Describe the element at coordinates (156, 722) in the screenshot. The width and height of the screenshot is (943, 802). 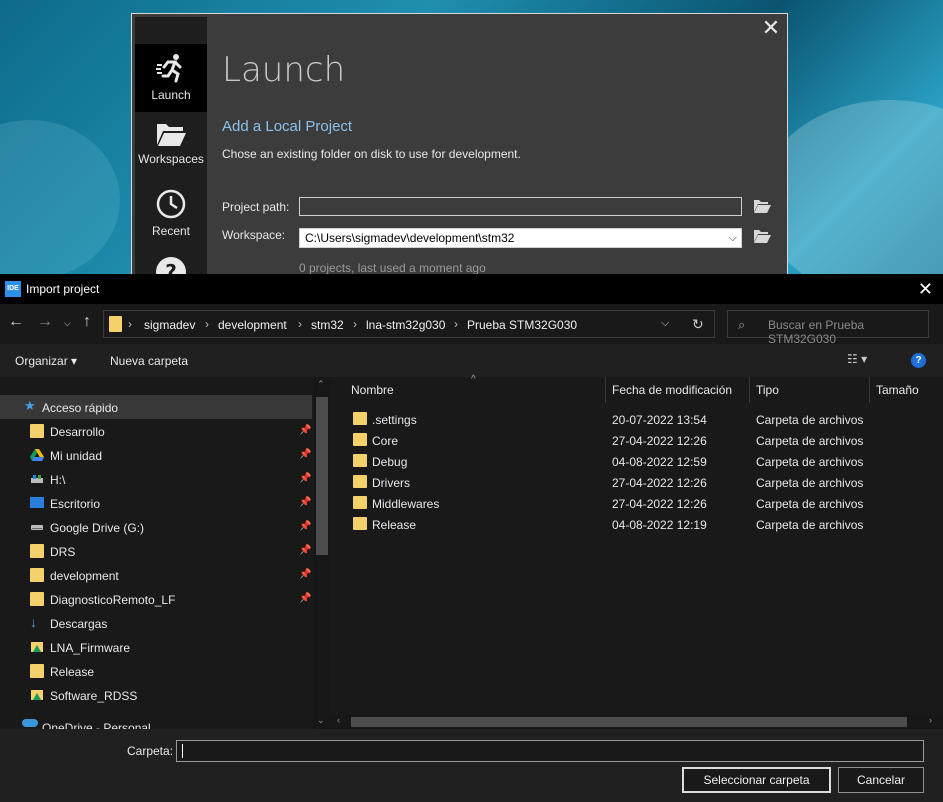
I see `nav-item-onedrive: OneDrive - Personal` at that location.